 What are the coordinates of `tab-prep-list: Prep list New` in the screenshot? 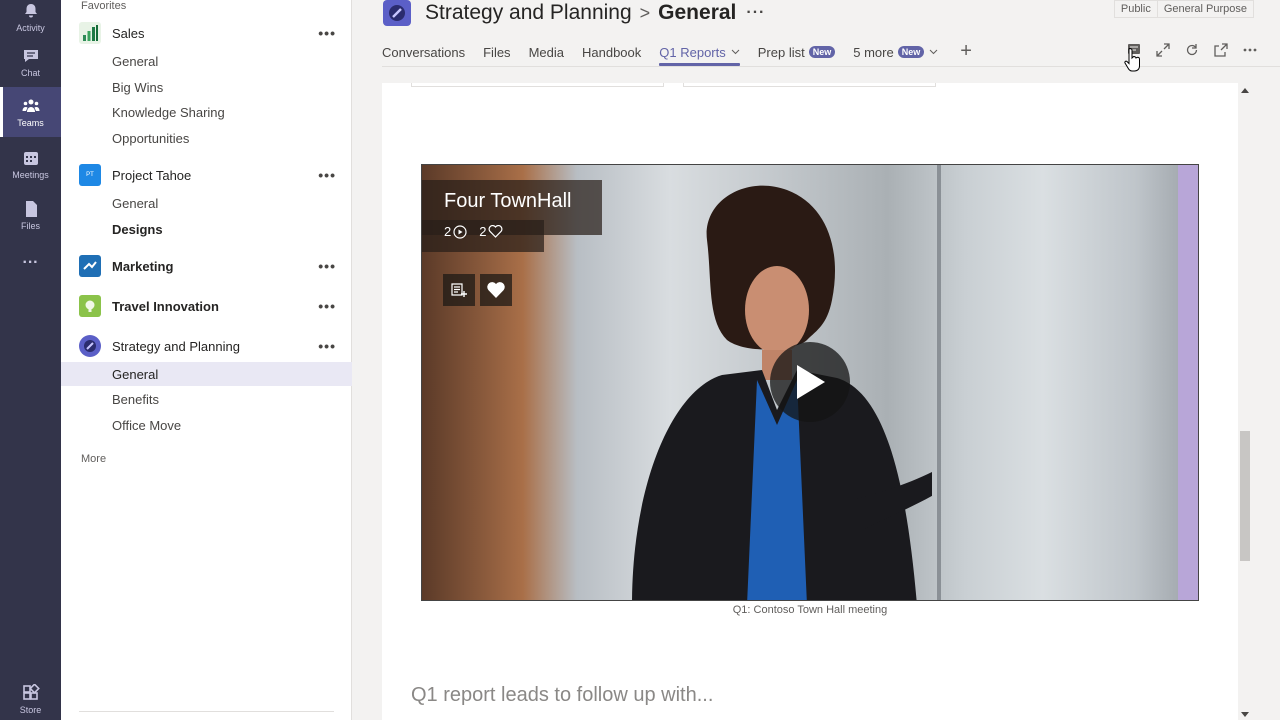 It's located at (796, 52).